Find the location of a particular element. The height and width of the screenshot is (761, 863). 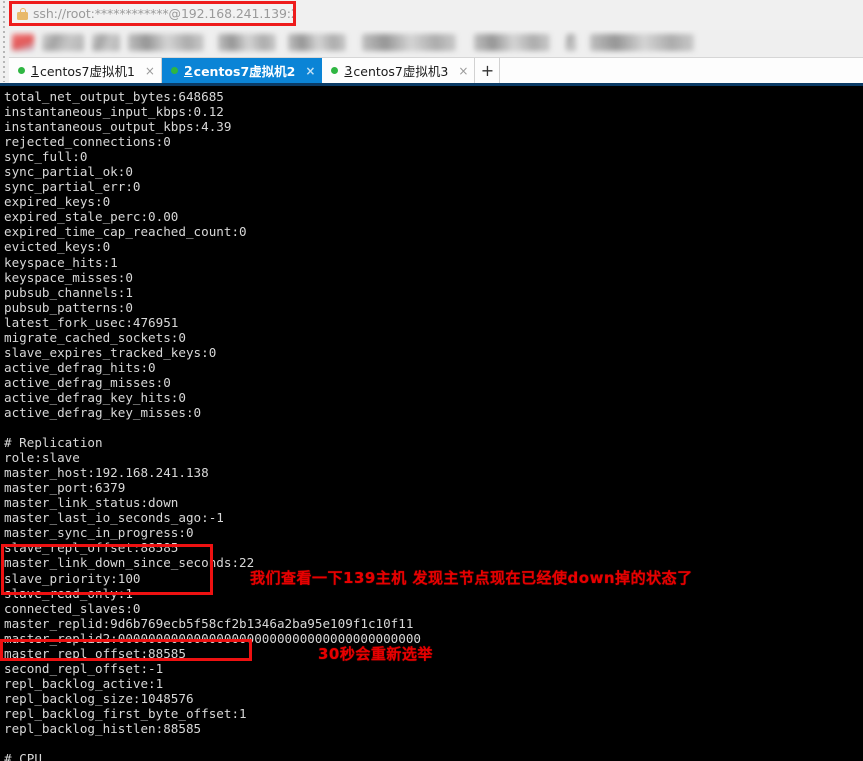

tab-strip-filler is located at coordinates (681, 70).